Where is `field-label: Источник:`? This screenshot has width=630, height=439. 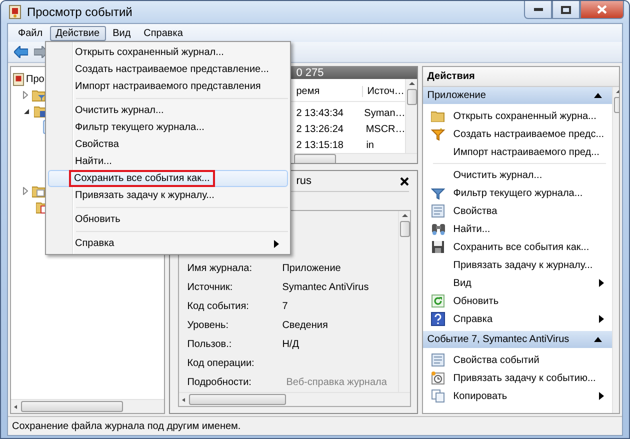 field-label: Источник: is located at coordinates (210, 287).